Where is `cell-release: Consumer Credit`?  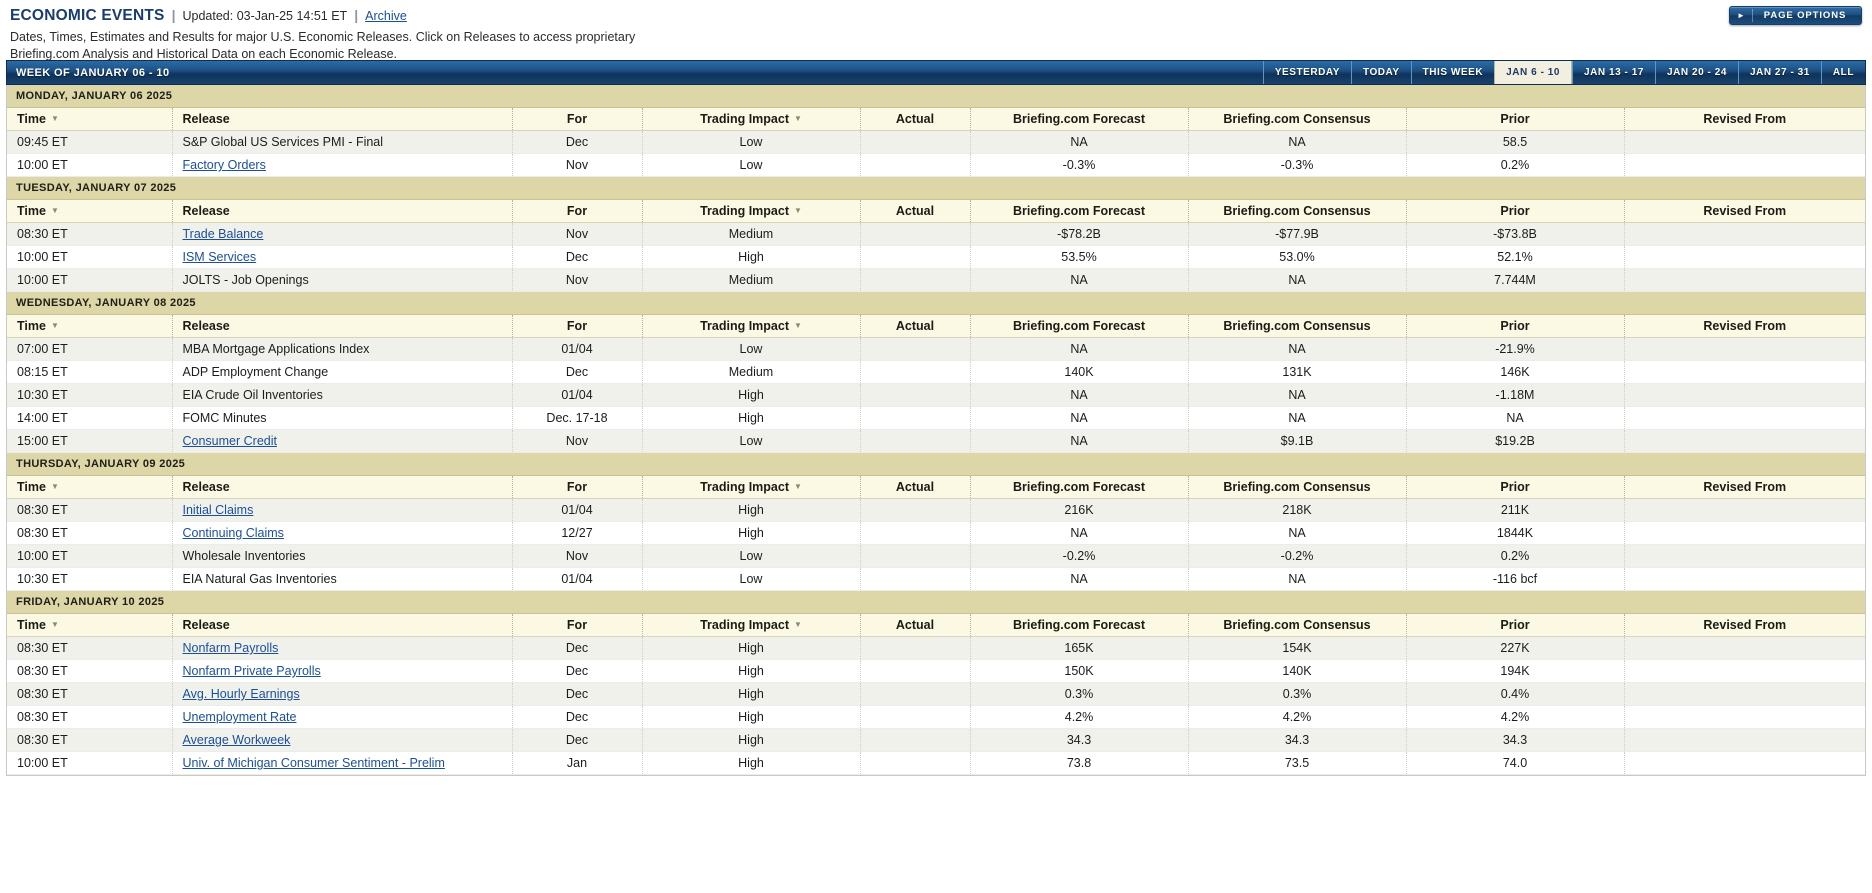
cell-release: Consumer Credit is located at coordinates (342, 441).